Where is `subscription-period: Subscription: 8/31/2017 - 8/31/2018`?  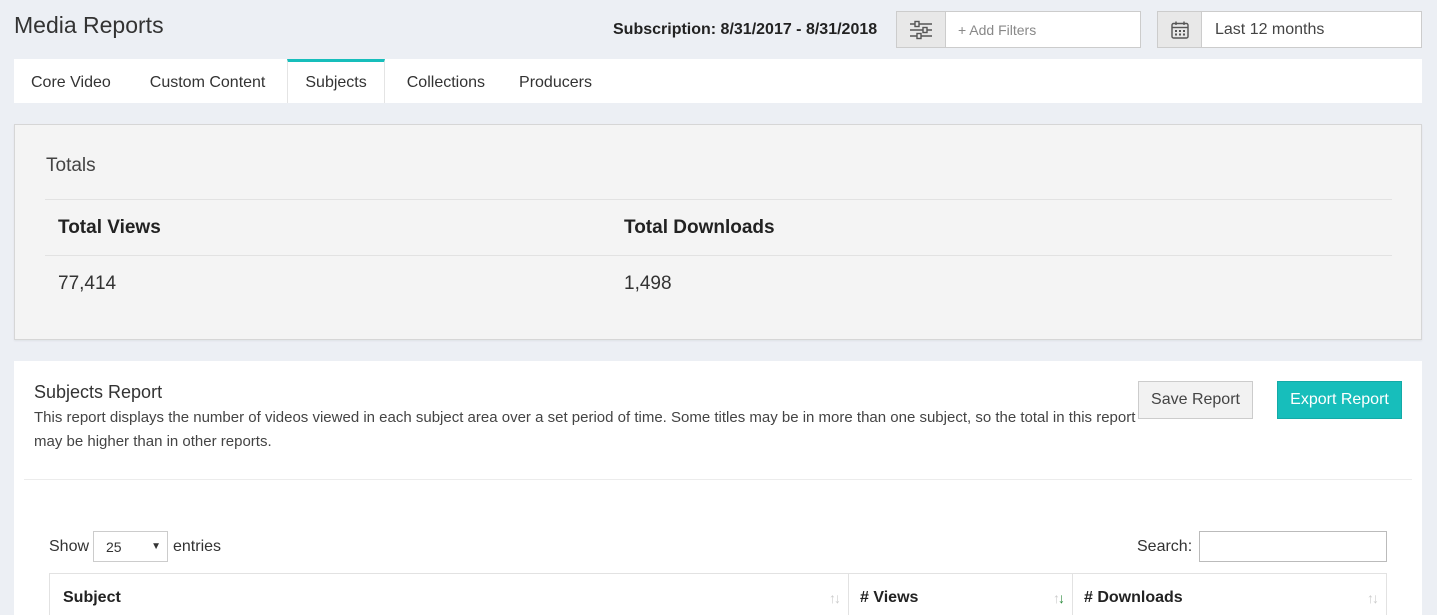 subscription-period: Subscription: 8/31/2017 - 8/31/2018 is located at coordinates (745, 29).